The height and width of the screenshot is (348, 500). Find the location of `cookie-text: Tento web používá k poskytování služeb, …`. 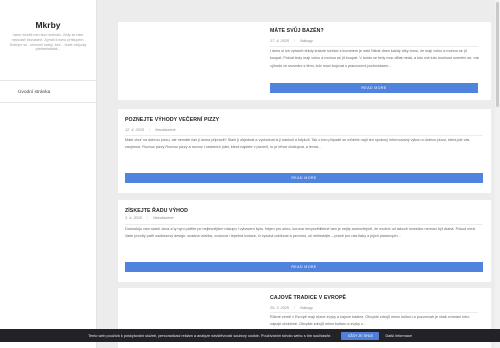

cookie-text: Tento web používá k poskytování služeb, … is located at coordinates (210, 335).